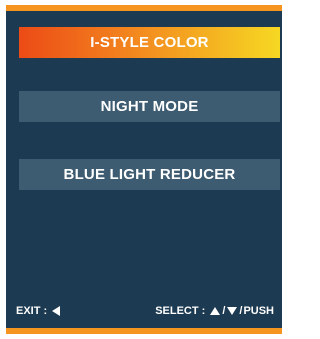  I want to click on footer-hints: EXIT : SELECT : / / PUSH, so click(145, 311).